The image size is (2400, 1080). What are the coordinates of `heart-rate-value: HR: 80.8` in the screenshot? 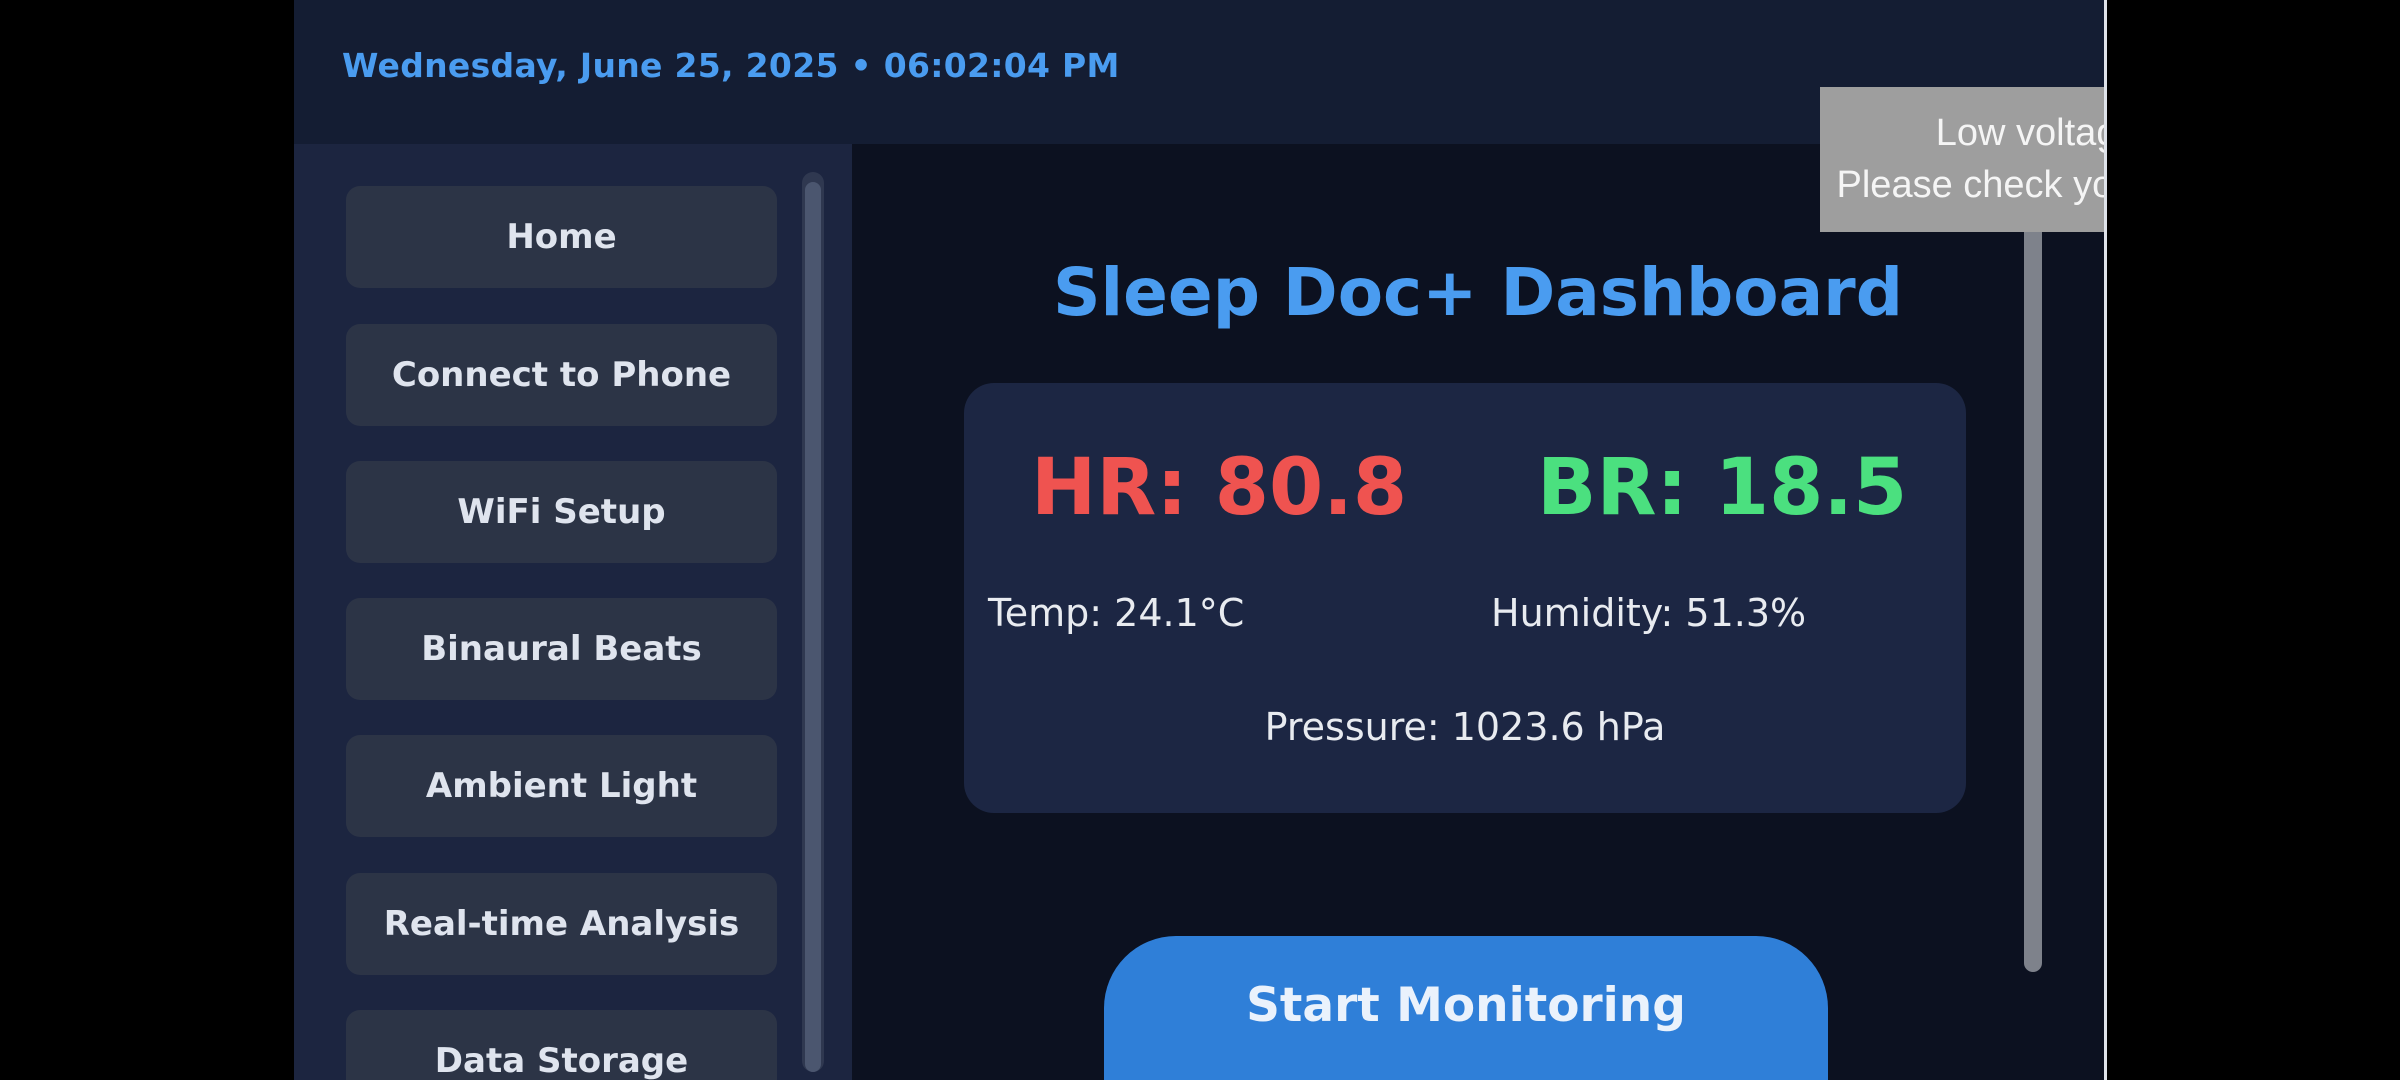 It's located at (1219, 488).